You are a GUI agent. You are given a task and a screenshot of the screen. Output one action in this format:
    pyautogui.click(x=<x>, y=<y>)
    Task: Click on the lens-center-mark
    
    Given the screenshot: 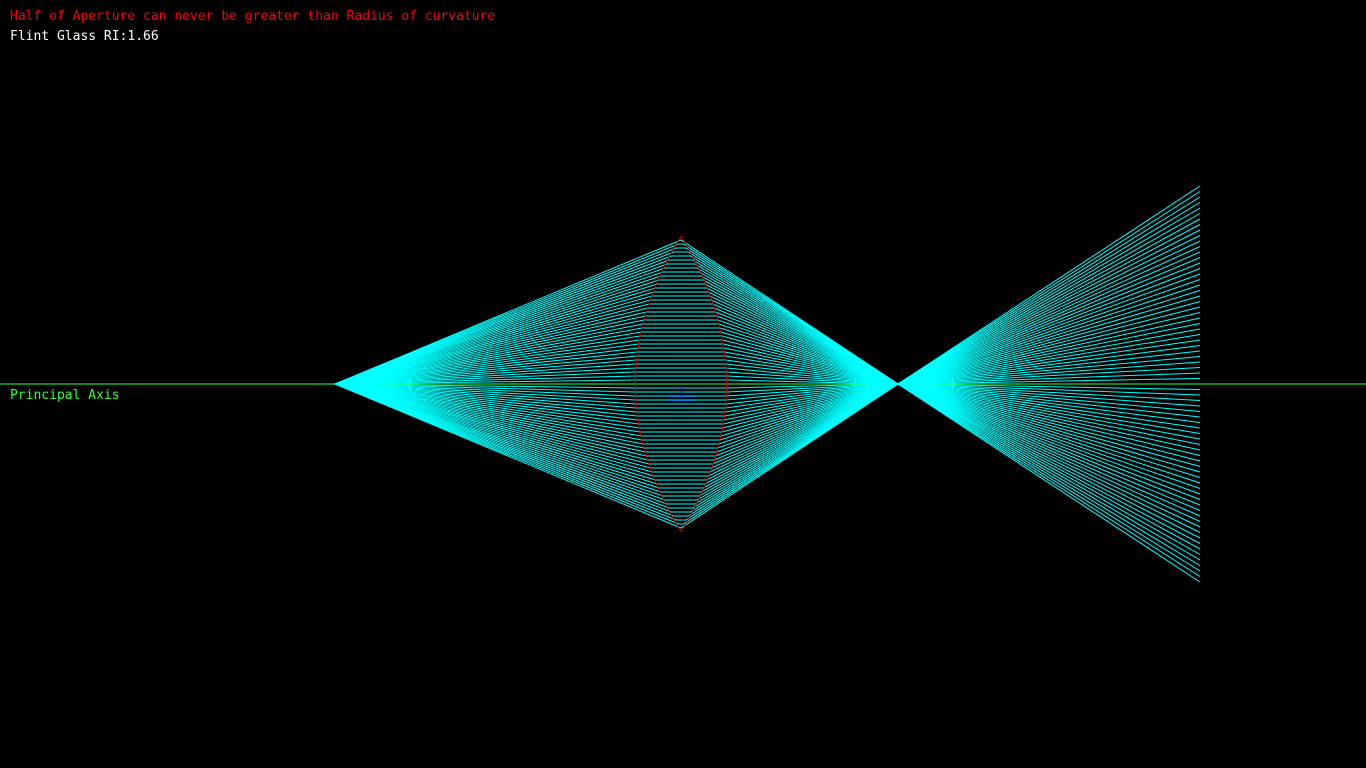 What is the action you would take?
    pyautogui.click(x=682, y=395)
    